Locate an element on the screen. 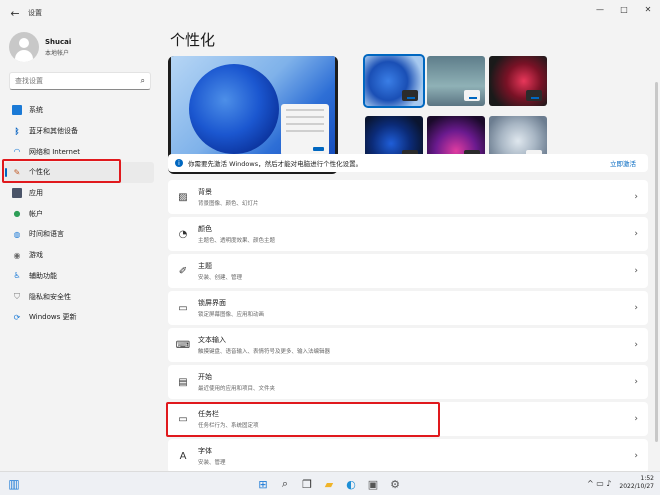  account-type: 本地帐户 is located at coordinates (57, 53).